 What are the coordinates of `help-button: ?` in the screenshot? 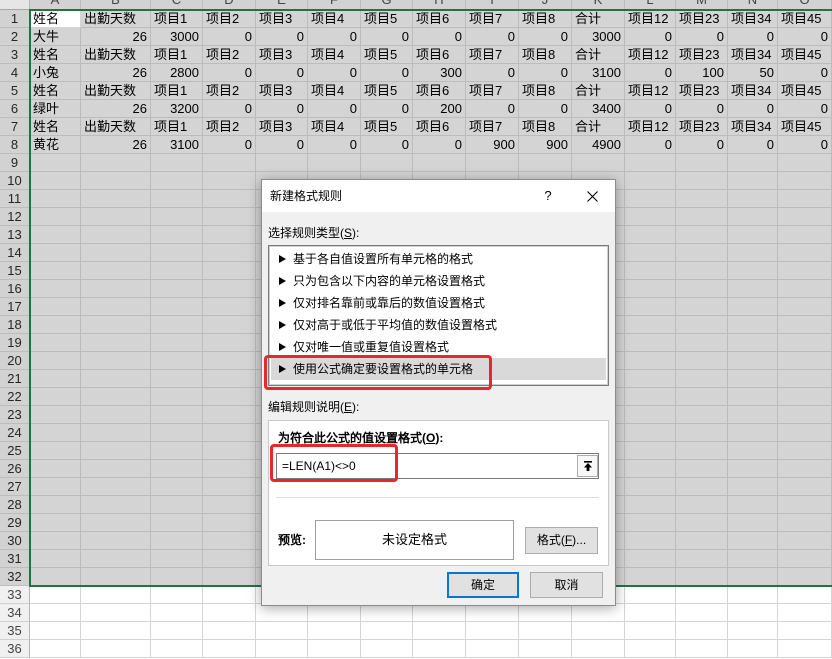 It's located at (548, 196).